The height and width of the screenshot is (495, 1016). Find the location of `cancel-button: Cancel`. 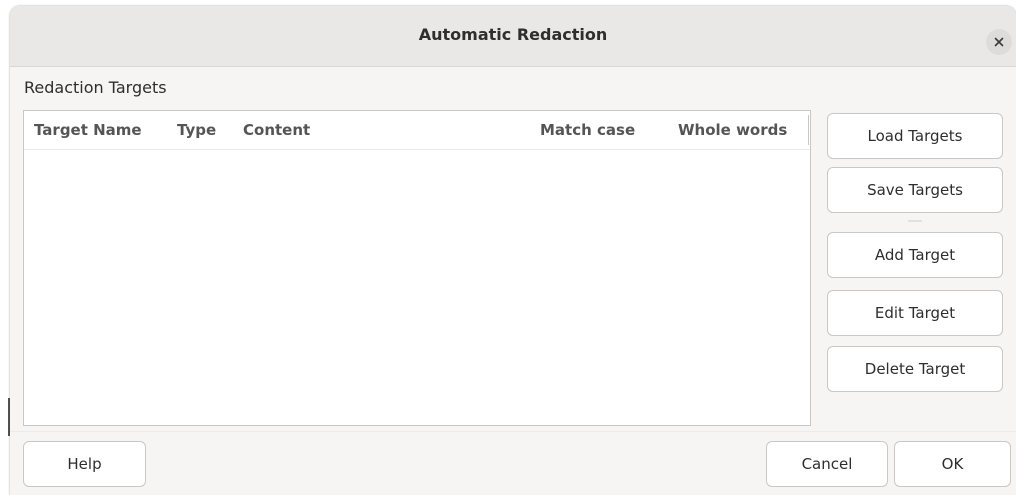

cancel-button: Cancel is located at coordinates (827, 464).